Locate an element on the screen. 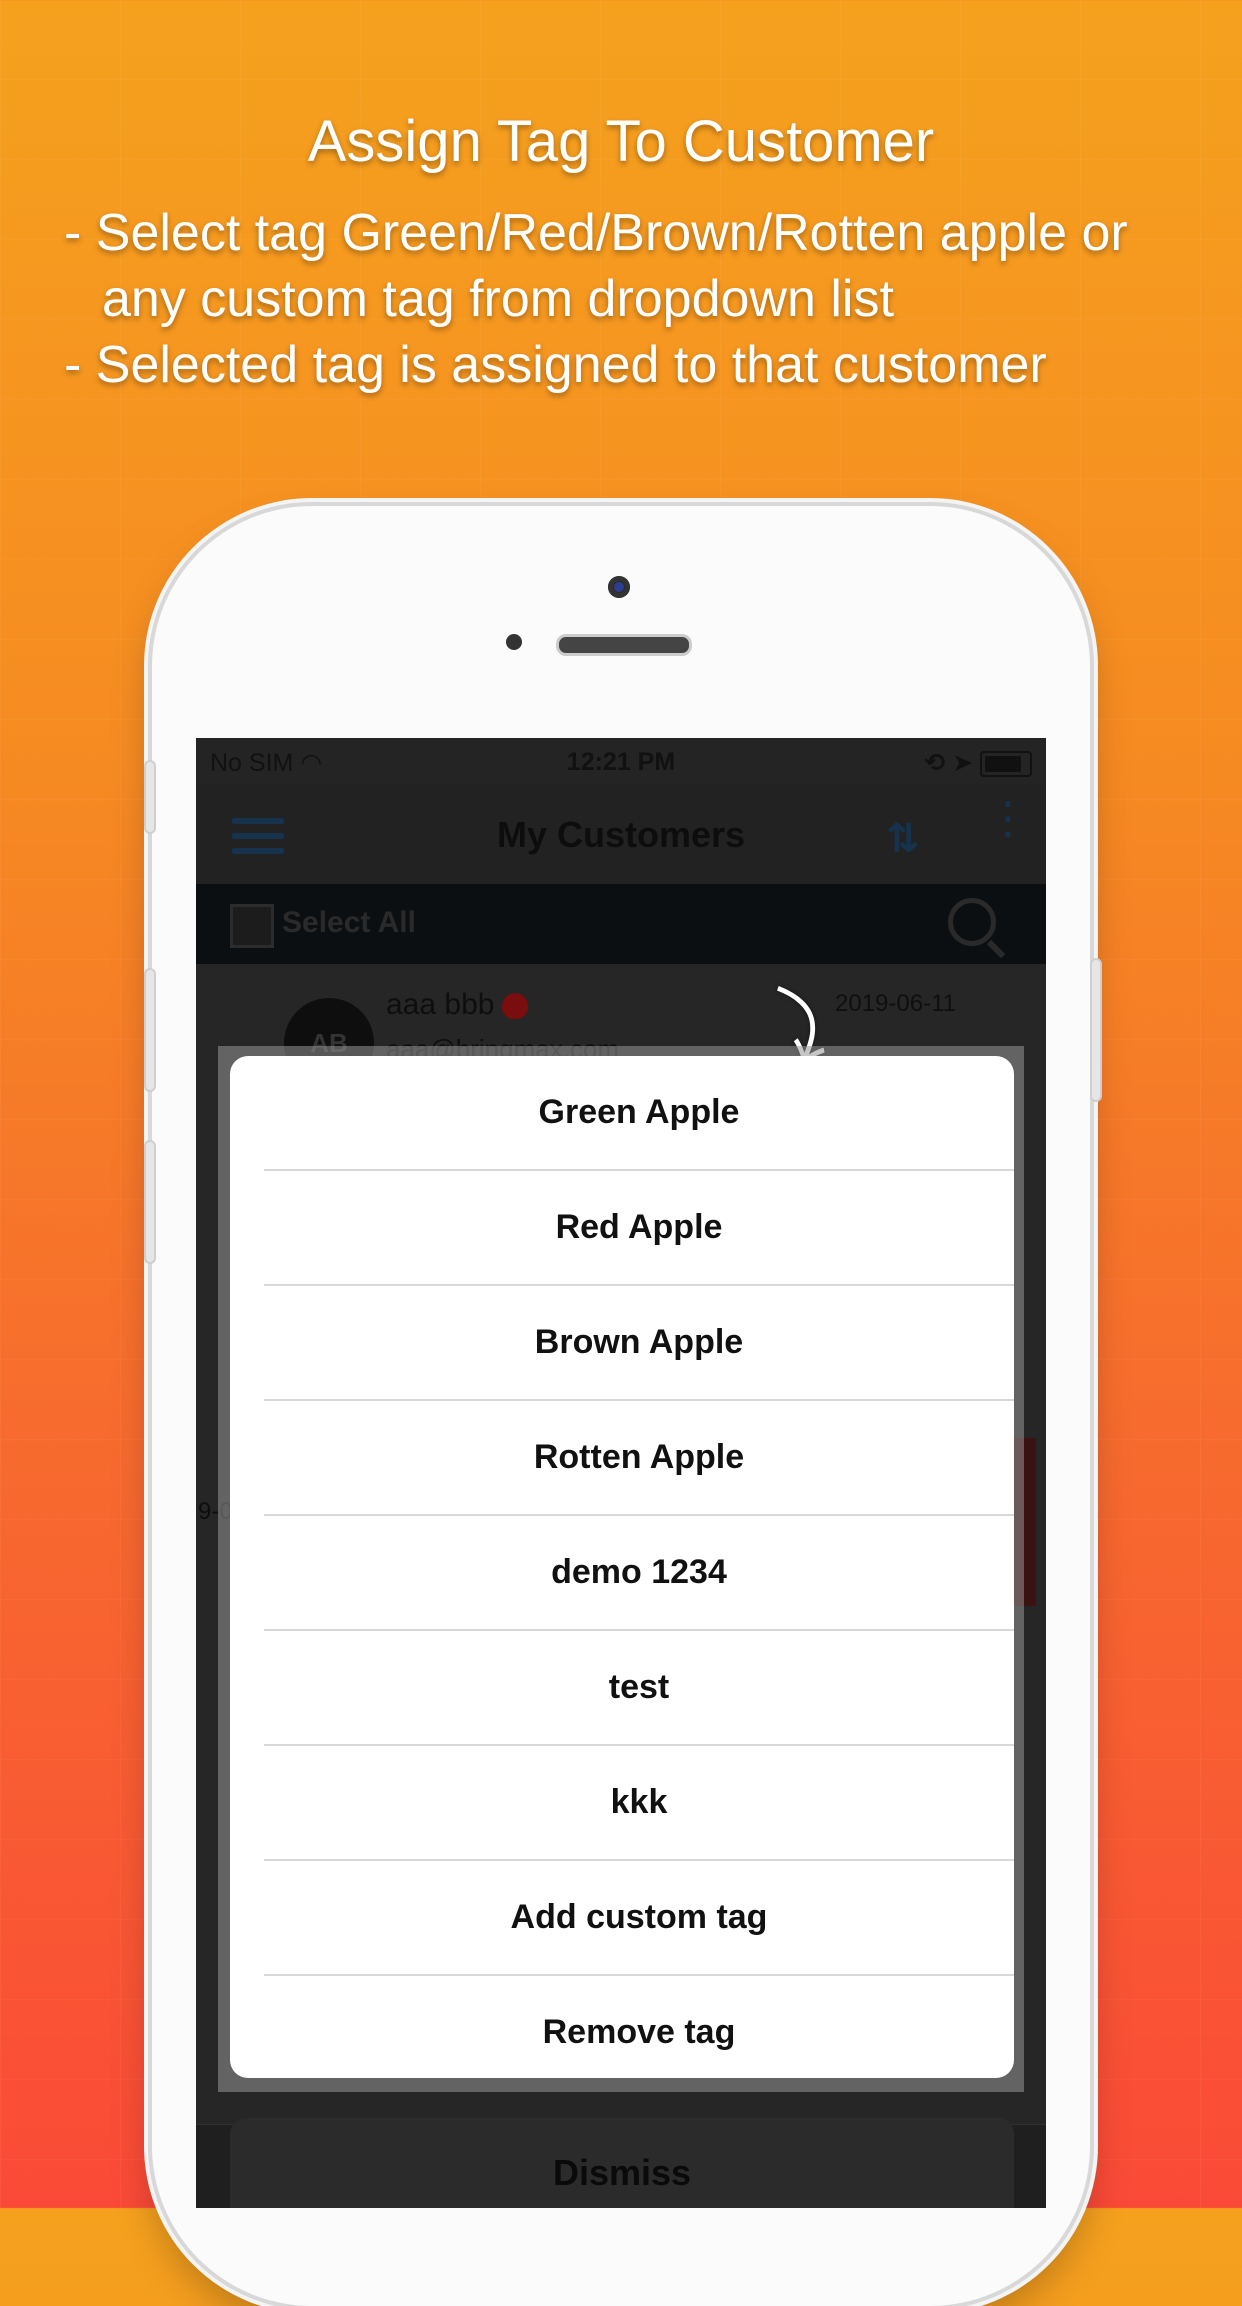 Image resolution: width=1242 pixels, height=2306 pixels. tag-option-demo-1234: demo 1234 is located at coordinates (639, 1573).